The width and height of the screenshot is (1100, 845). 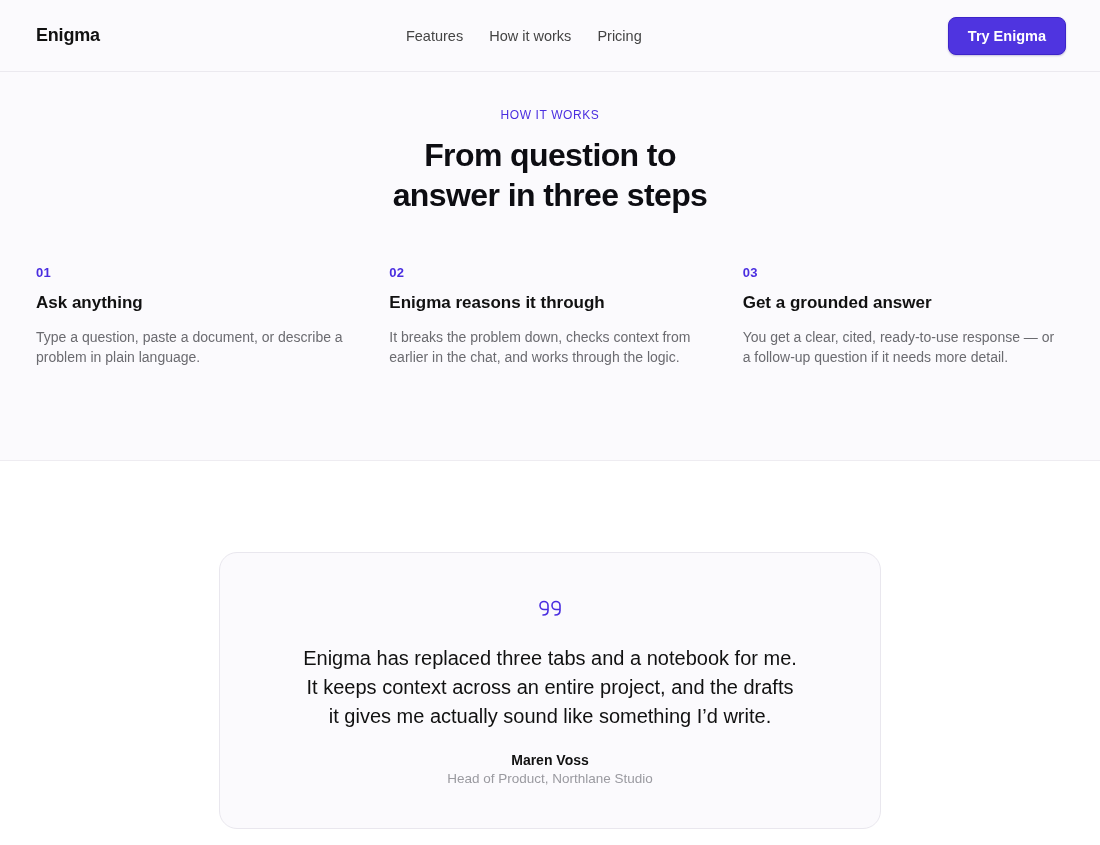 I want to click on nav-link: Pricing, so click(x=619, y=35).